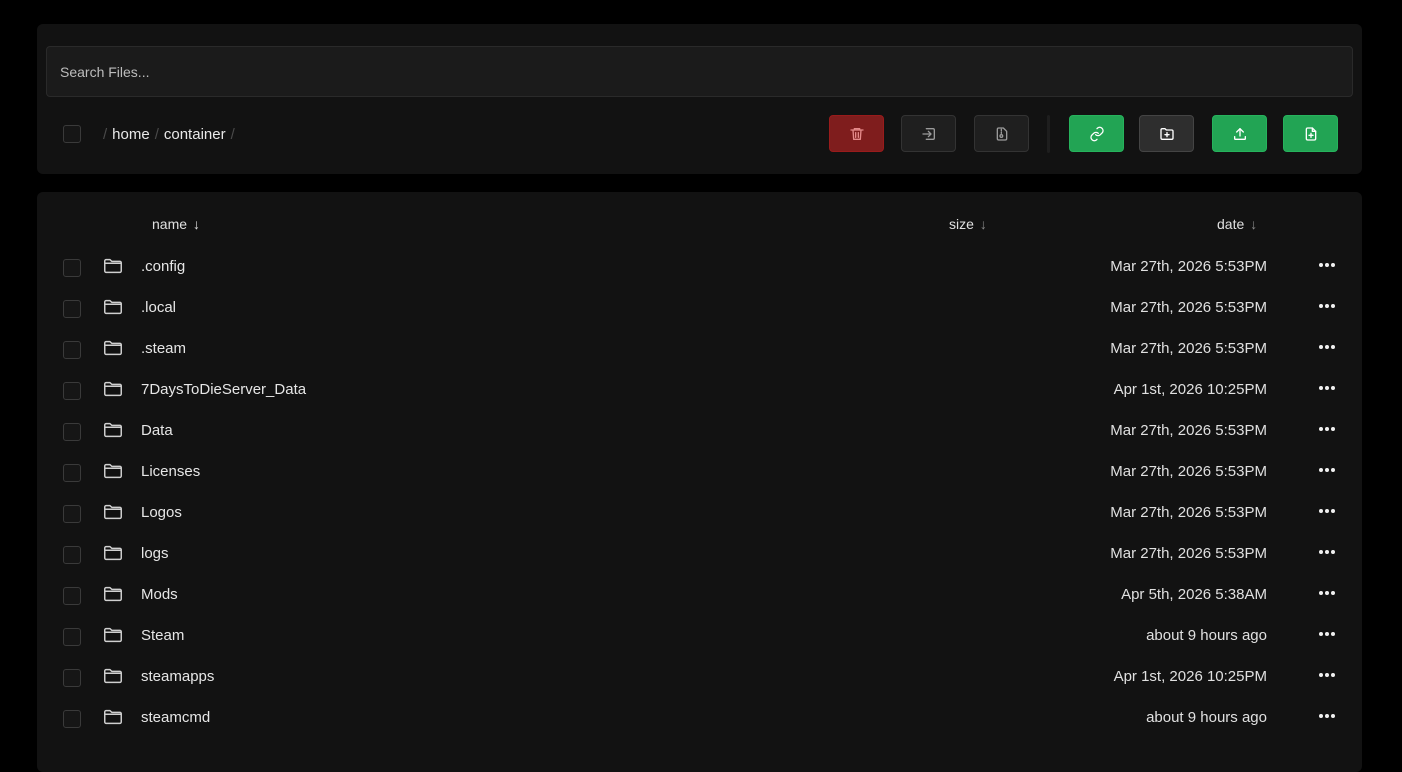 The width and height of the screenshot is (1402, 772). What do you see at coordinates (131, 134) in the screenshot?
I see `breadcrumb-home: home` at bounding box center [131, 134].